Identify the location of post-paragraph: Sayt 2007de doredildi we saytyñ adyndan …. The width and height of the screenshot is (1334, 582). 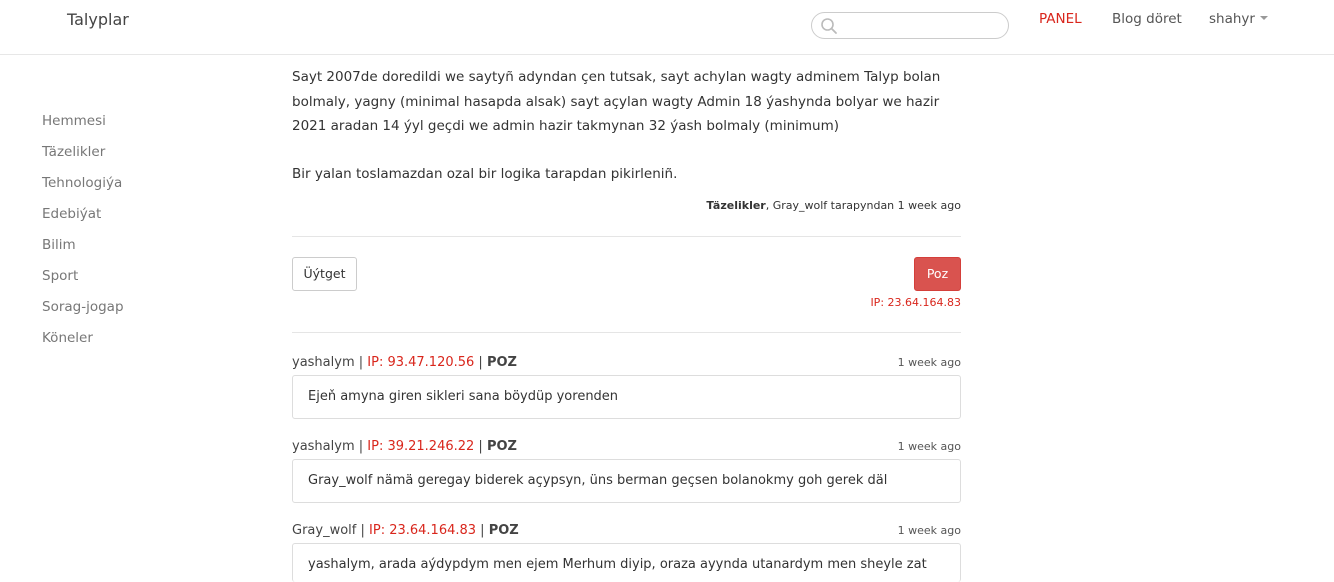
(616, 101).